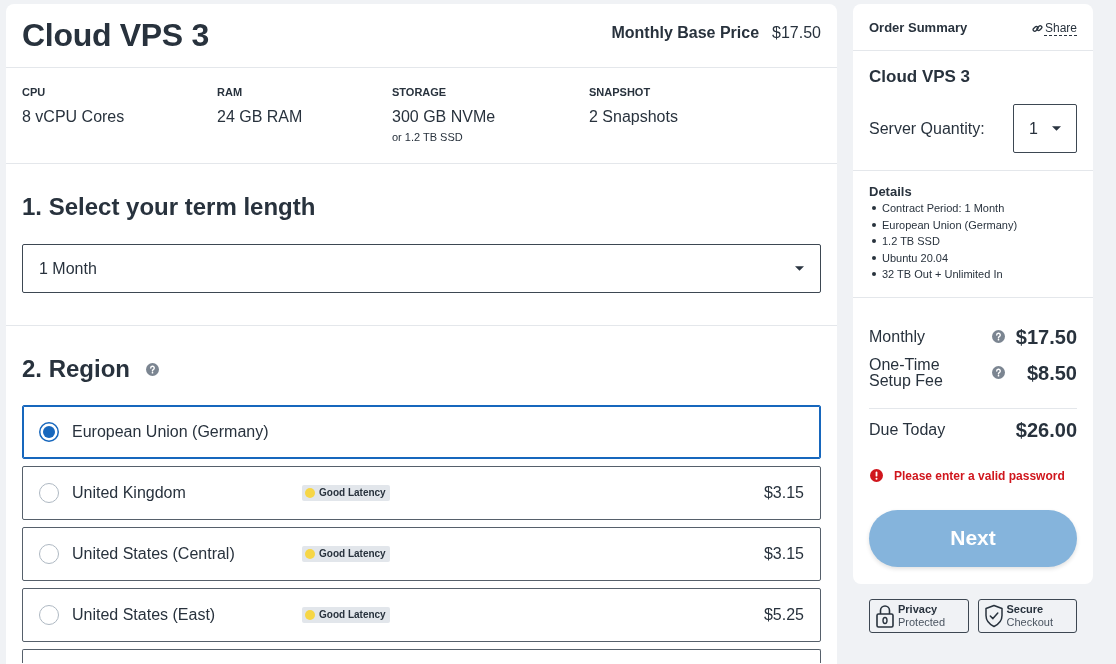  Describe the element at coordinates (620, 92) in the screenshot. I see `spec-label: SNAPSHOT` at that location.